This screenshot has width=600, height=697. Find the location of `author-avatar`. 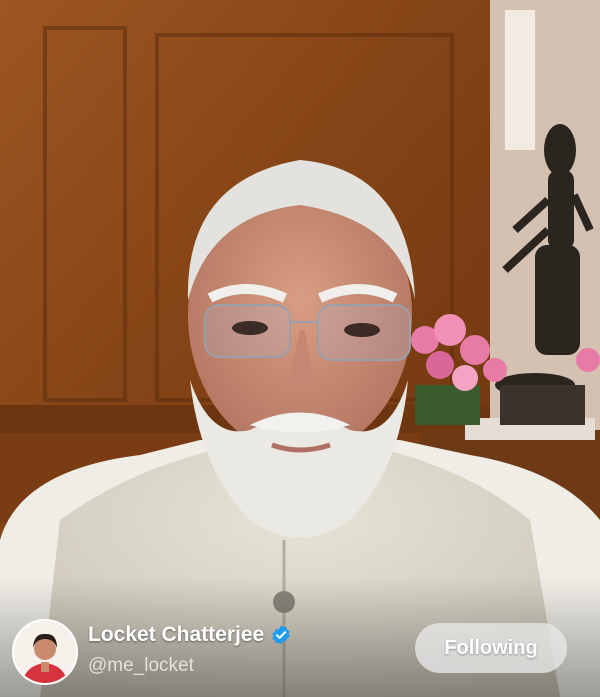

author-avatar is located at coordinates (45, 652).